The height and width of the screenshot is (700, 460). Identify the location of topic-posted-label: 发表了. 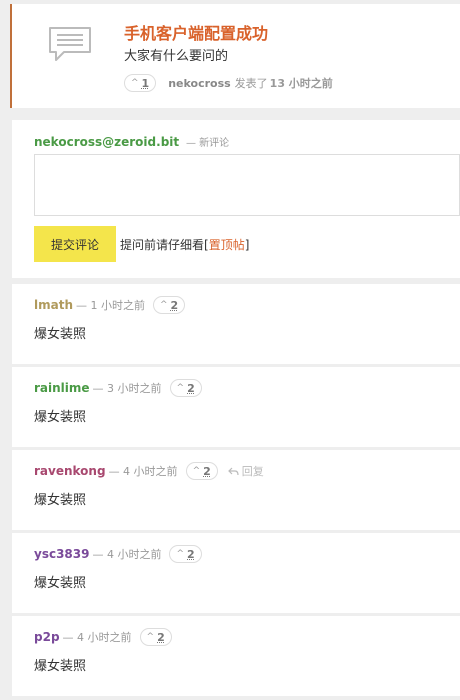
(251, 83).